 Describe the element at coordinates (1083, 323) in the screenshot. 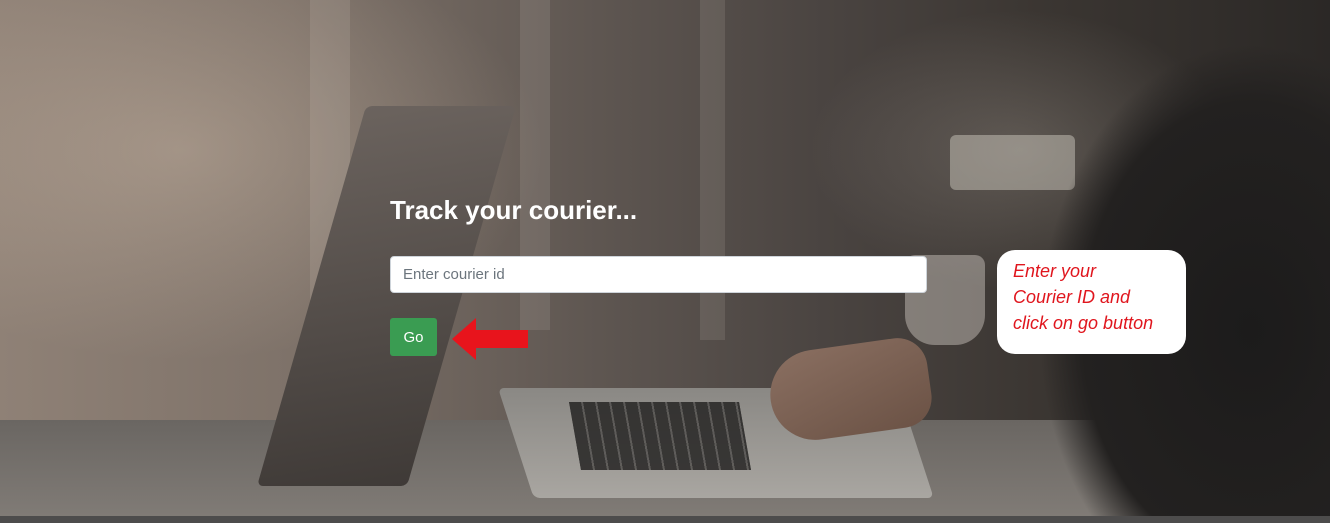

I see `callout-line: click on go button` at that location.